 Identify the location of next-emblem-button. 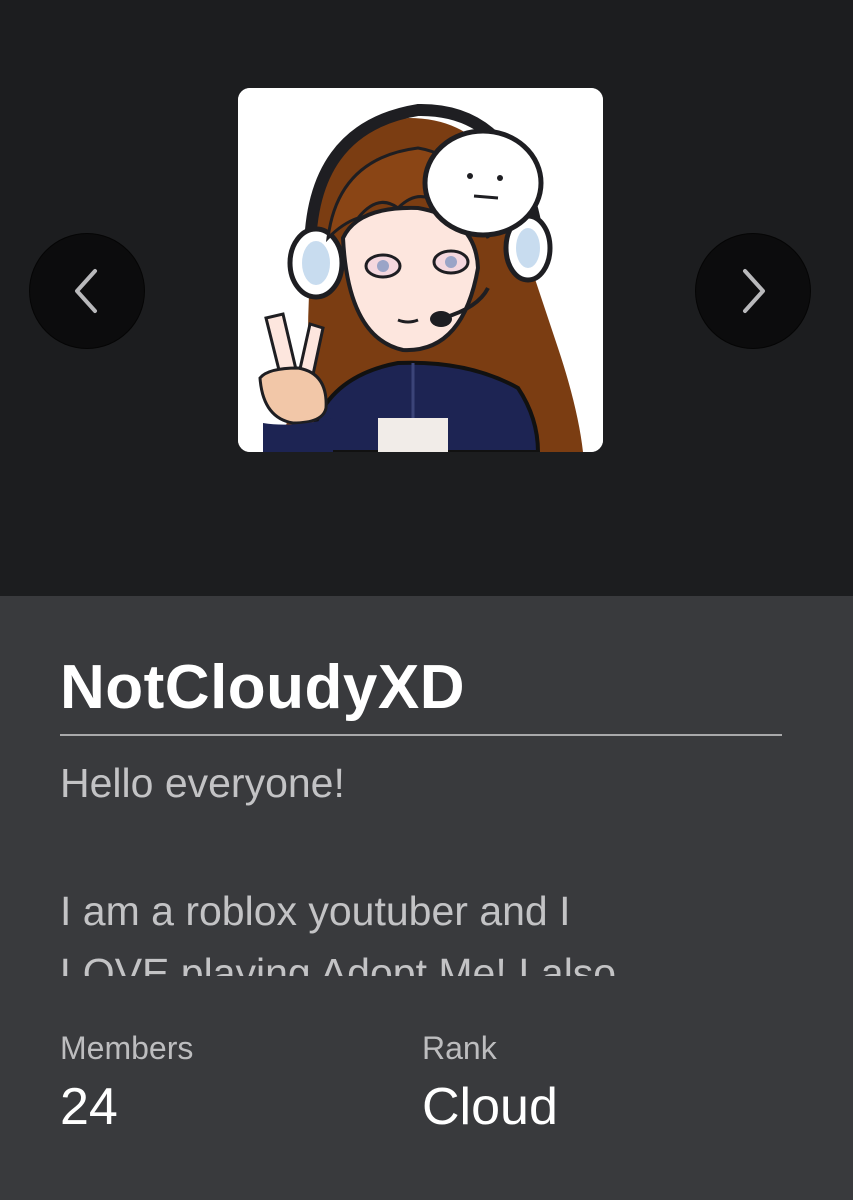
(753, 291).